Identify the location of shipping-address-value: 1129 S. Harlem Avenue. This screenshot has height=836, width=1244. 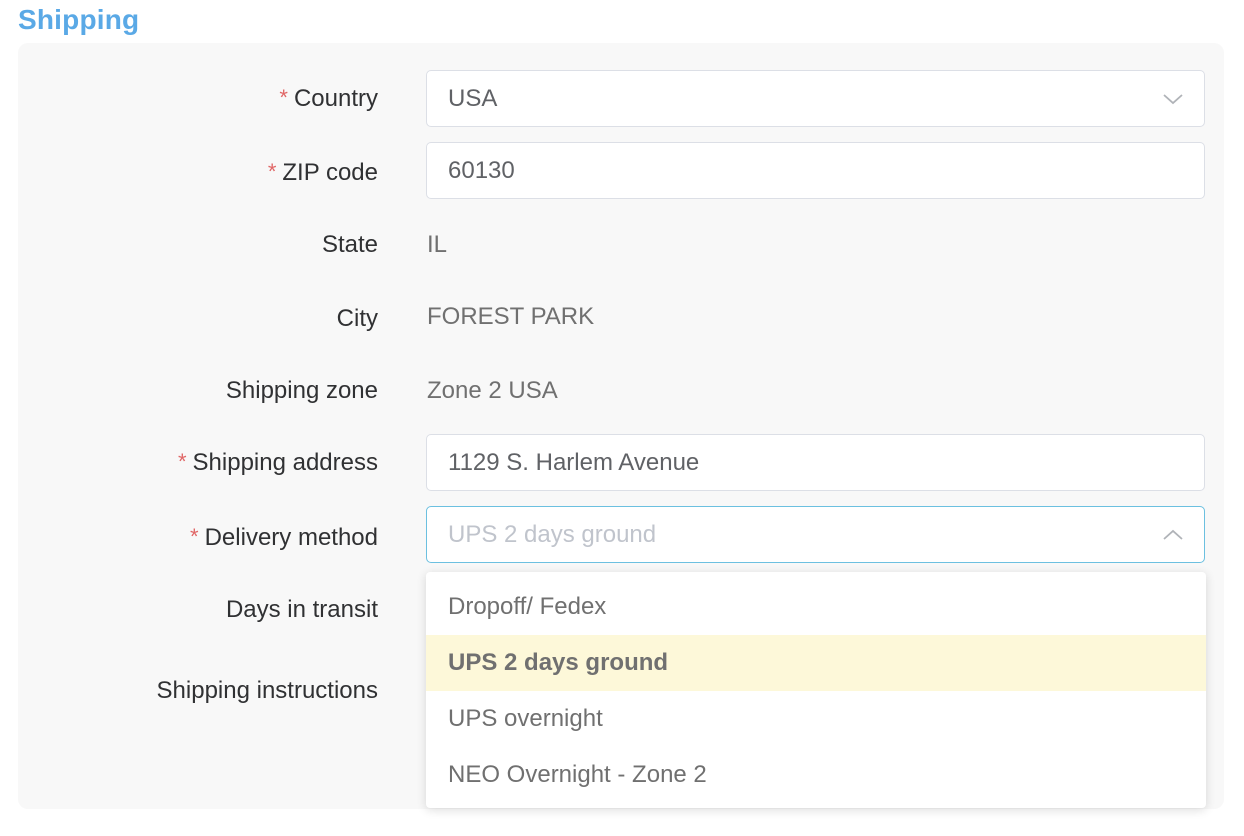
(574, 462).